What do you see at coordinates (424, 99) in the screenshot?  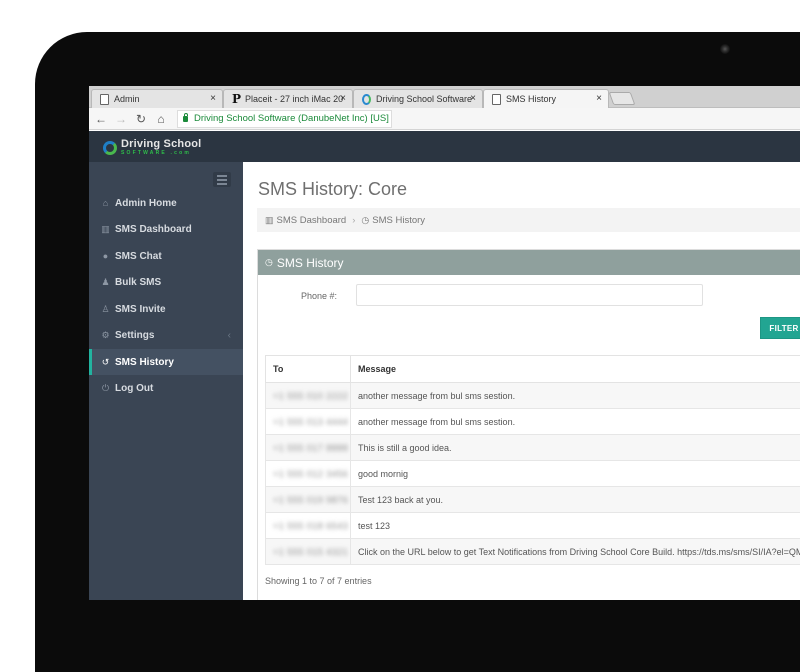 I see `tab-label: Driving School Software` at bounding box center [424, 99].